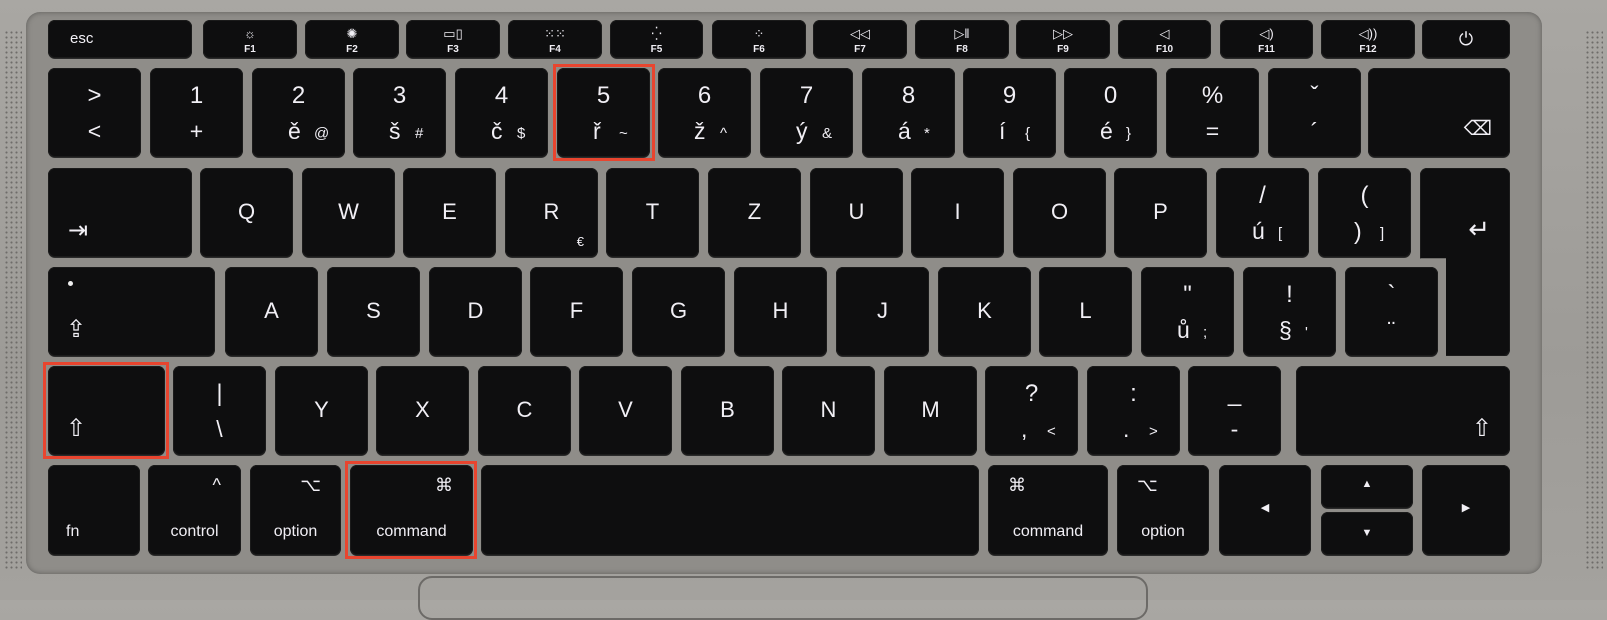 This screenshot has width=1607, height=620. I want to click on key-top-symbol: !, so click(1289, 294).